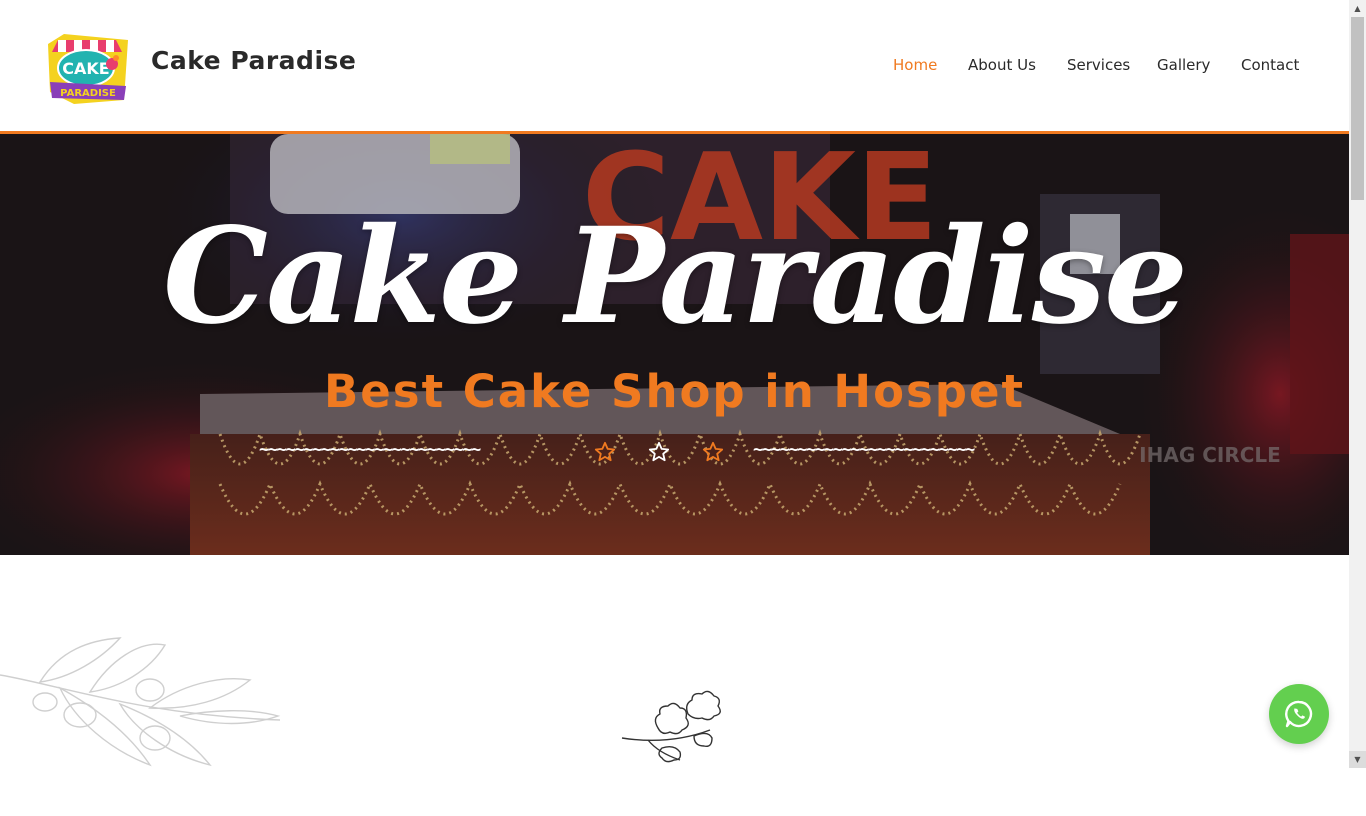 This screenshot has width=1366, height=816. I want to click on scrollbar-thumb, so click(1357, 108).